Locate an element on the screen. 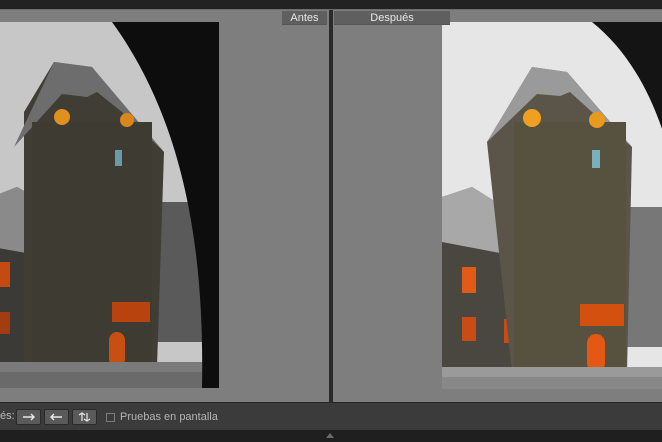 The image size is (662, 442). compare-toolbar: és: Pruebas en pantalla is located at coordinates (331, 416).